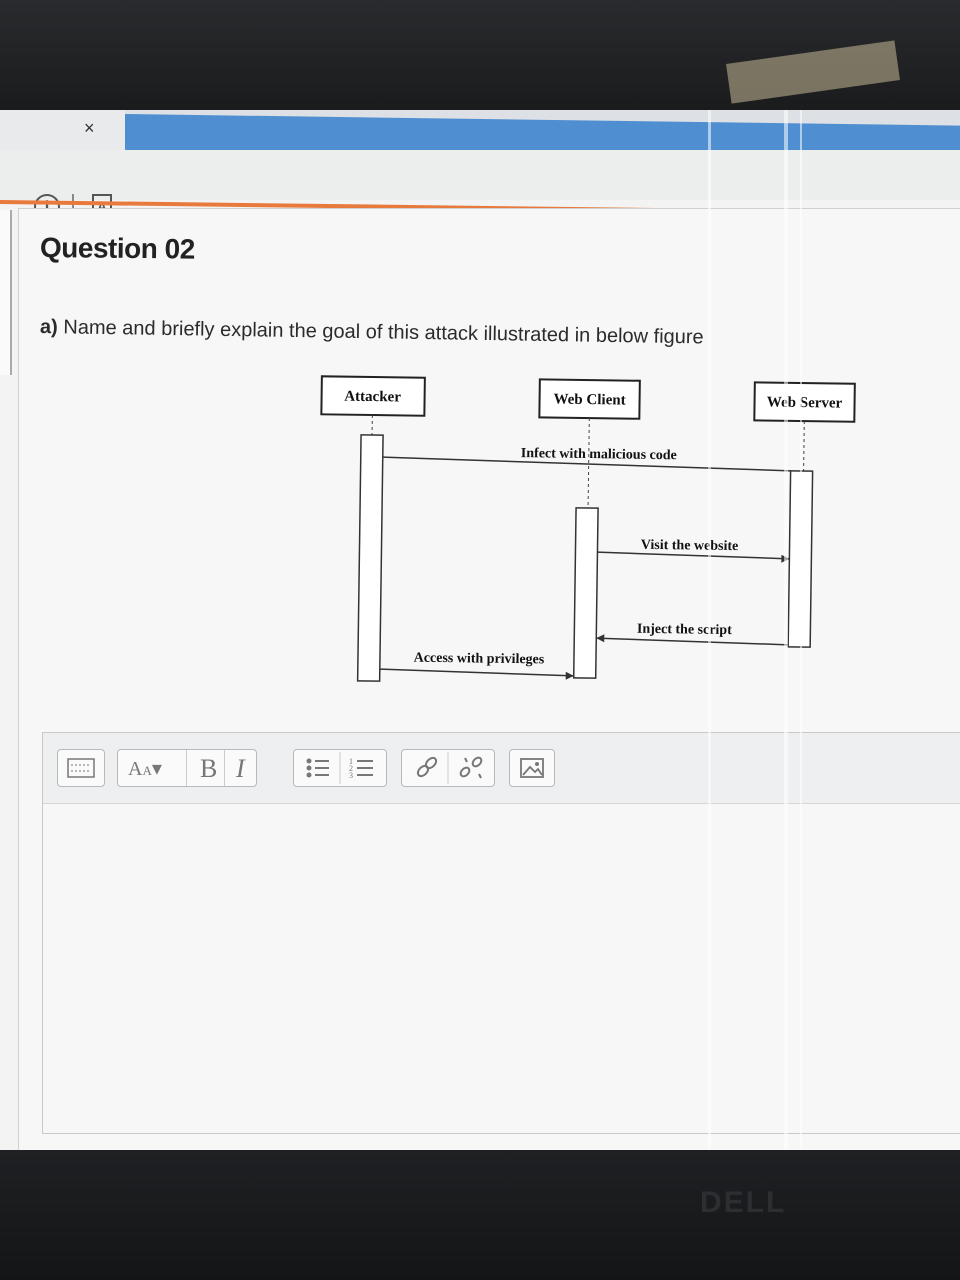 This screenshot has width=960, height=1280. Describe the element at coordinates (340, 768) in the screenshot. I see `list-group: 123` at that location.